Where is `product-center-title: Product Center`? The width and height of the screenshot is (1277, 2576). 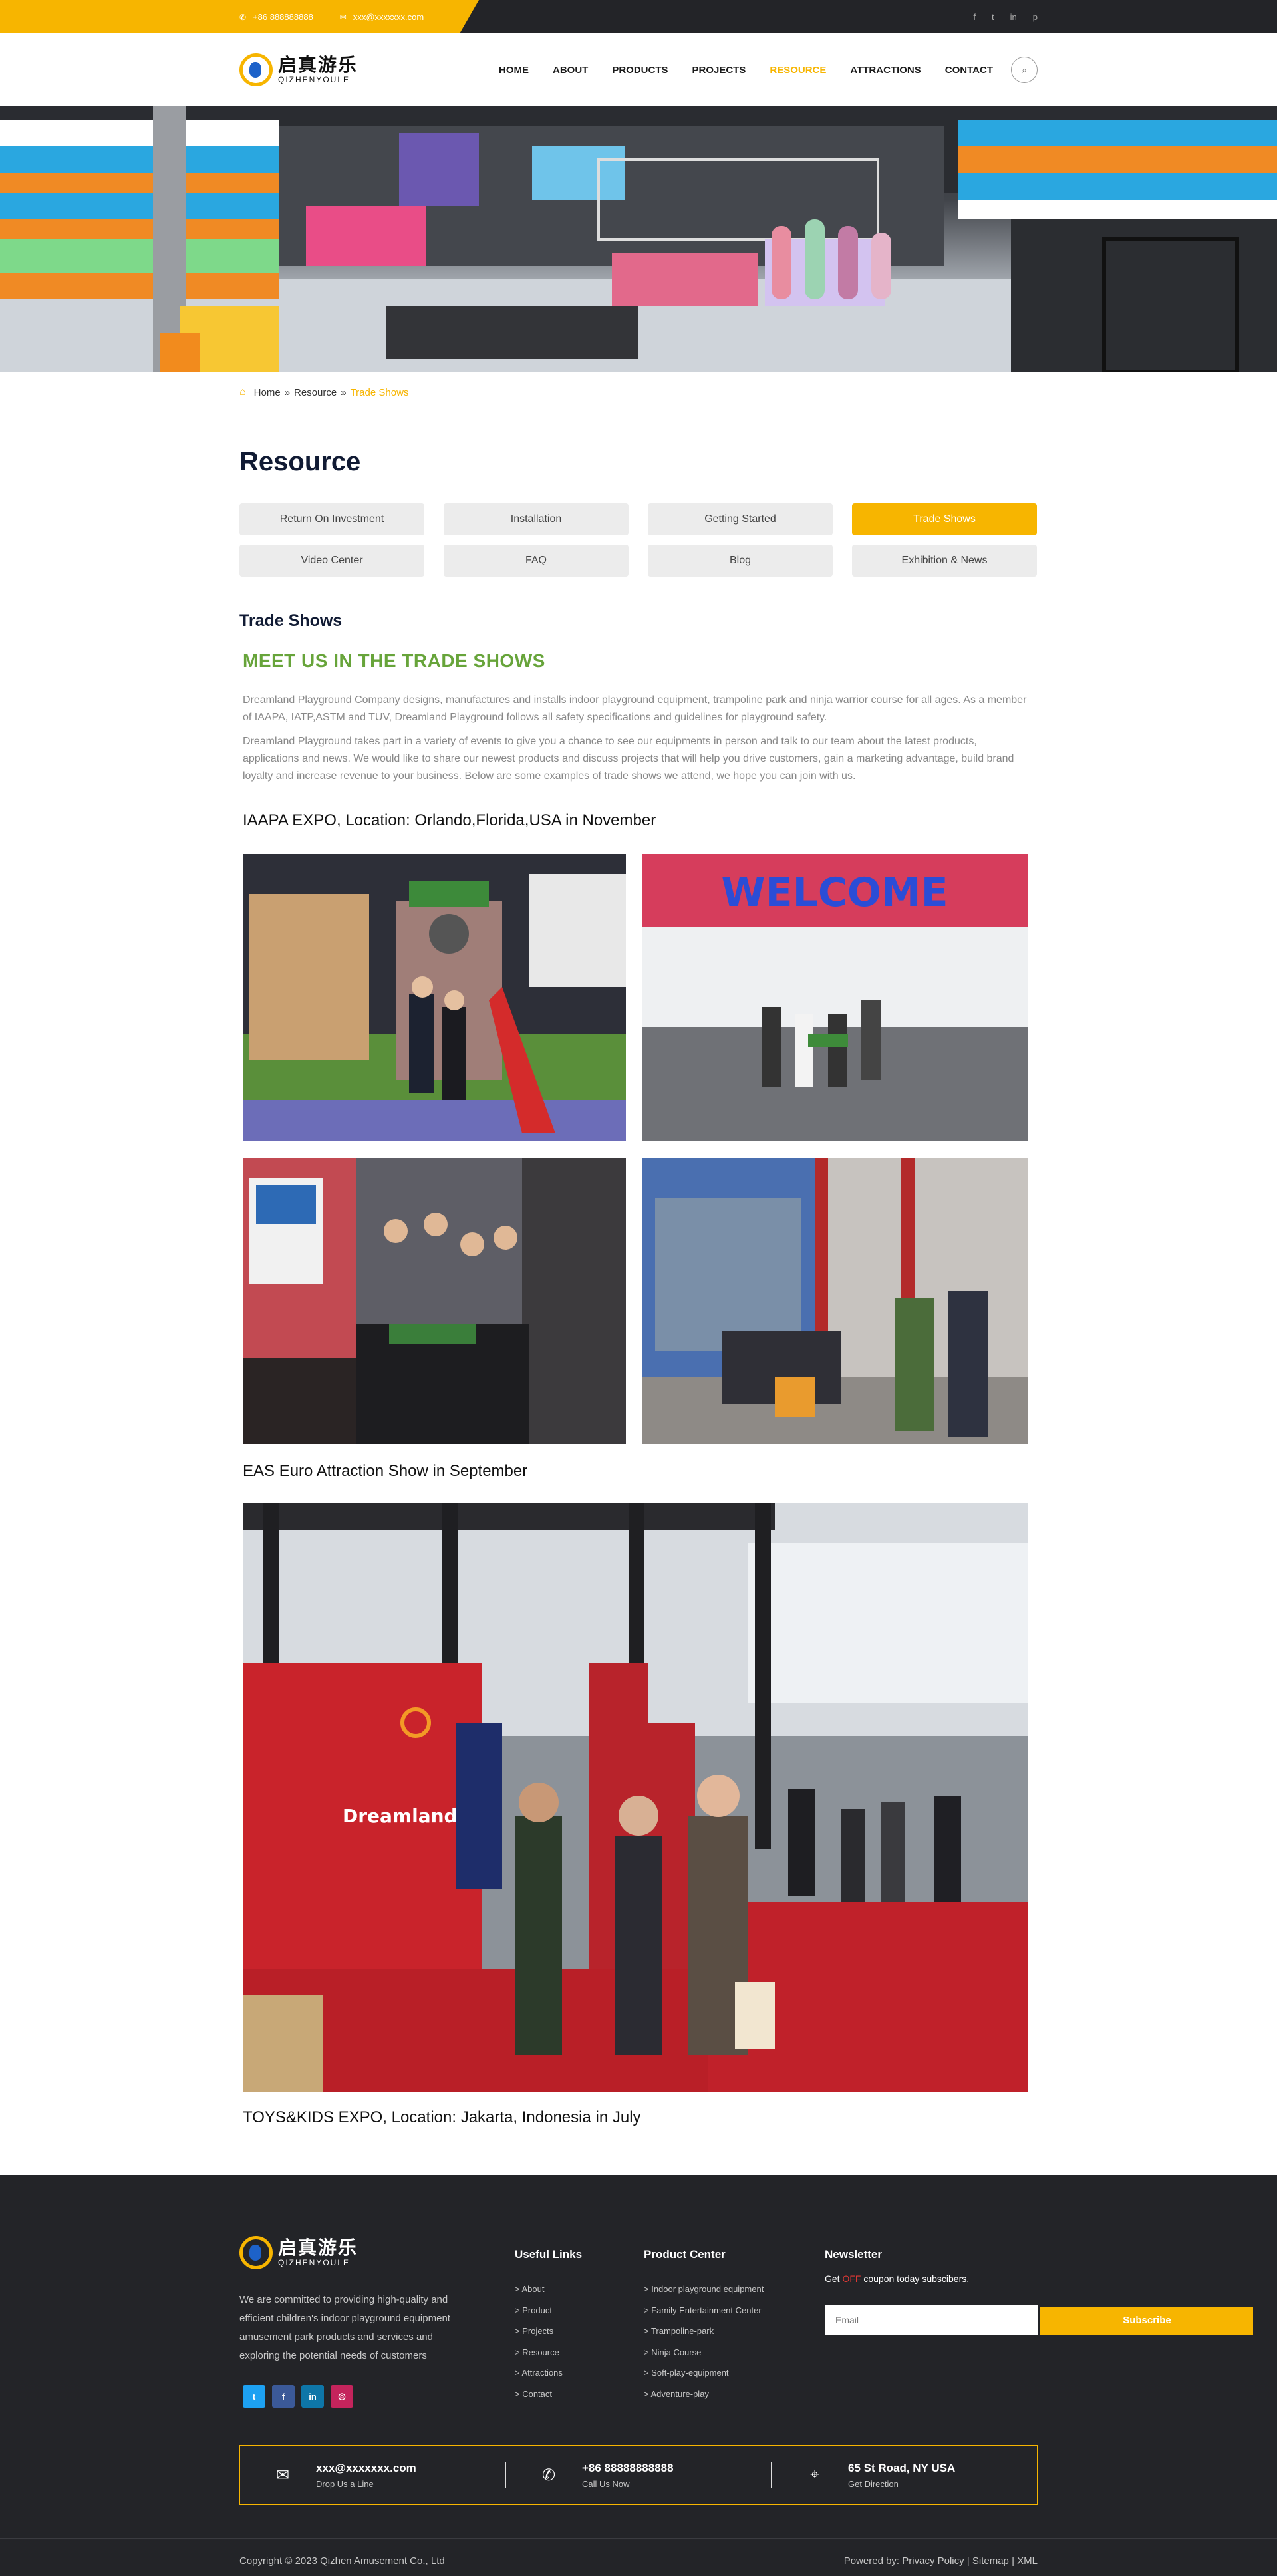 product-center-title: Product Center is located at coordinates (685, 2254).